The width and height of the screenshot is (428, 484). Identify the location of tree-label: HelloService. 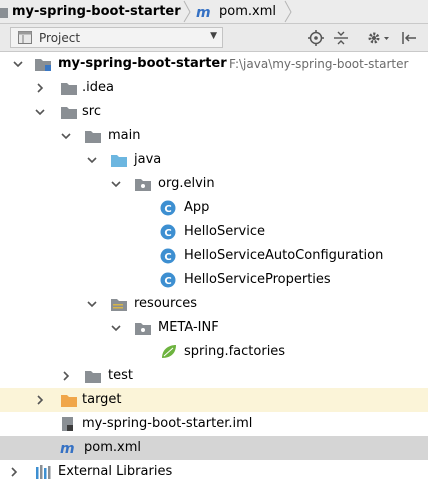
(224, 231).